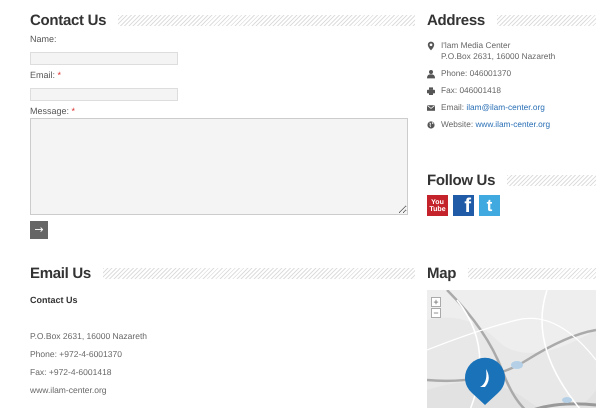  What do you see at coordinates (71, 372) in the screenshot?
I see `email-line: Fax: +972-4-6001418` at bounding box center [71, 372].